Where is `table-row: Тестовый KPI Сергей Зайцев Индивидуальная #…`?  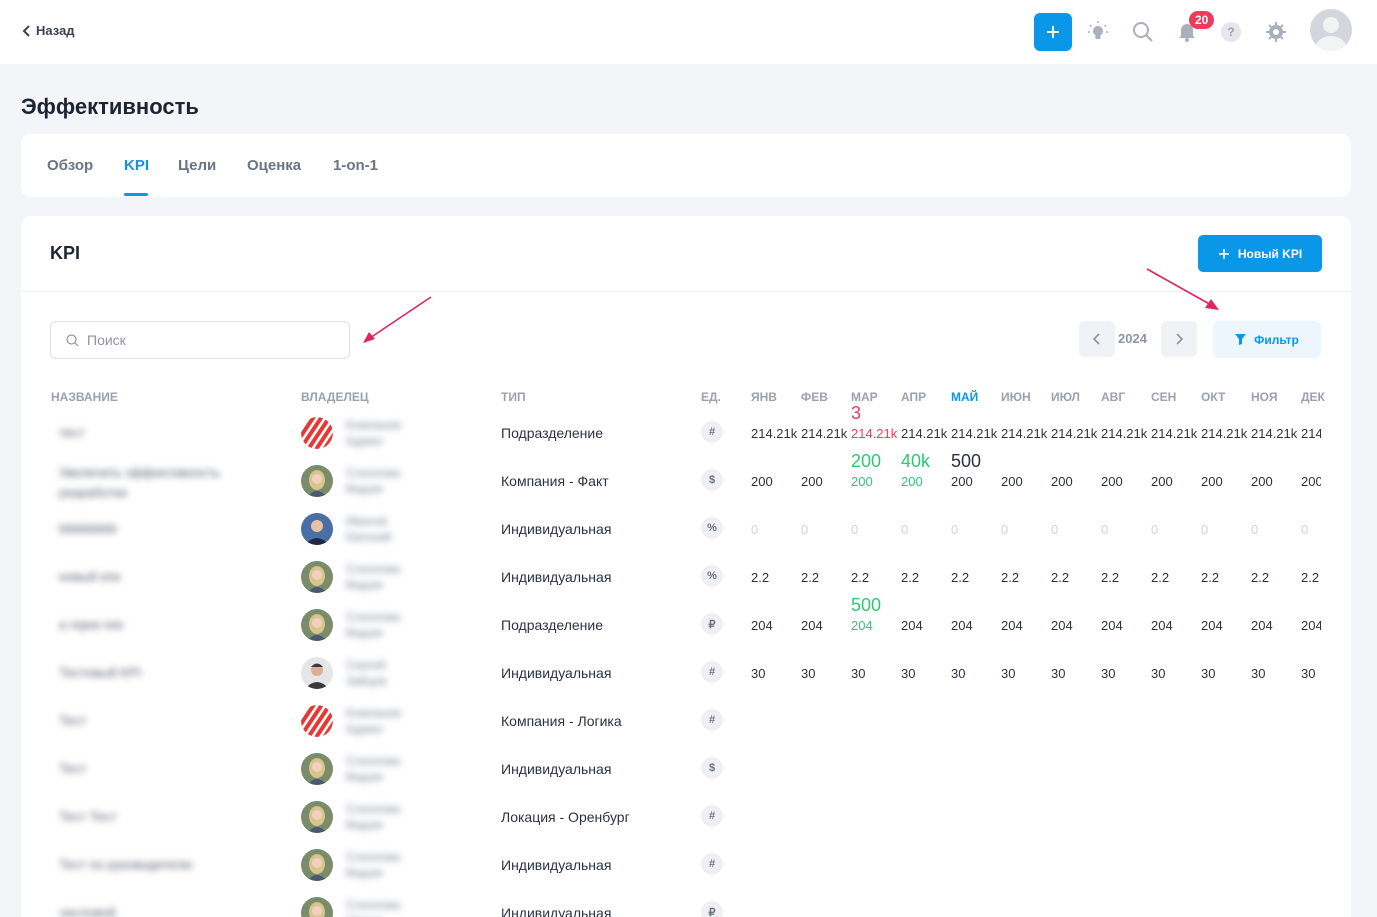 table-row: Тестовый KPI Сергей Зайцев Индивидуальная #… is located at coordinates (686, 673).